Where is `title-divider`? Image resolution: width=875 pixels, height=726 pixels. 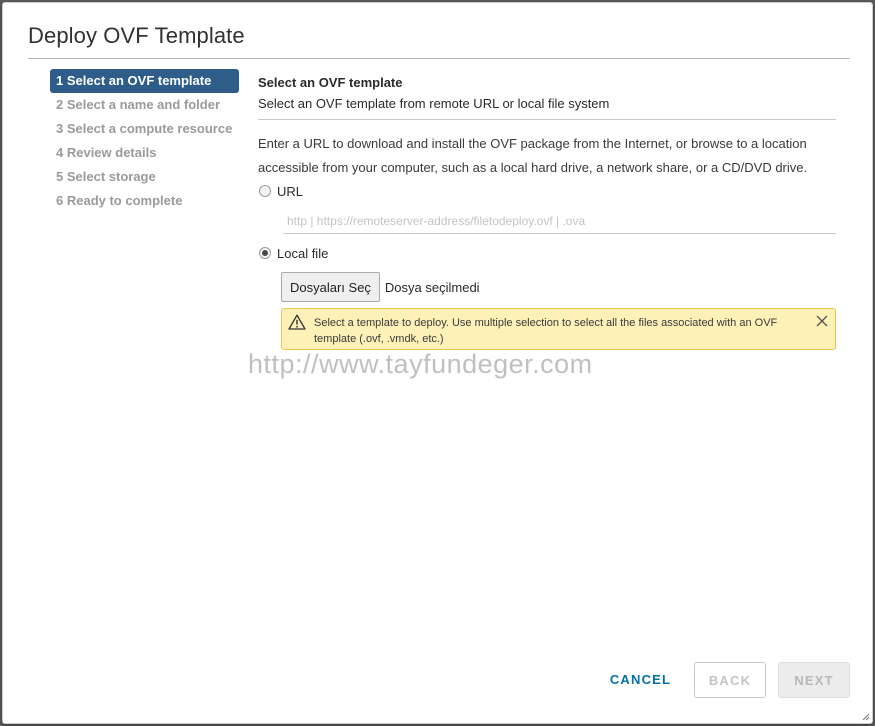
title-divider is located at coordinates (439, 58).